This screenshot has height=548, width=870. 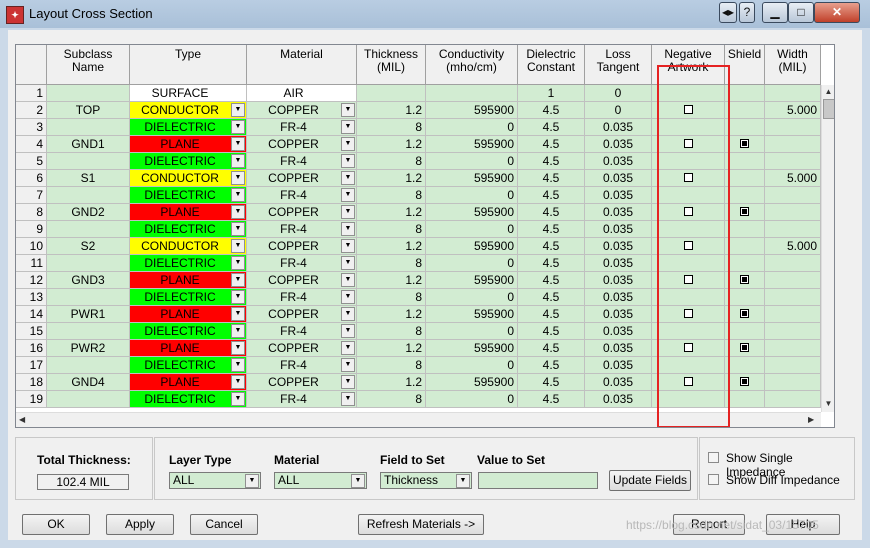 I want to click on scroll-down-icon: ▼, so click(x=828, y=403).